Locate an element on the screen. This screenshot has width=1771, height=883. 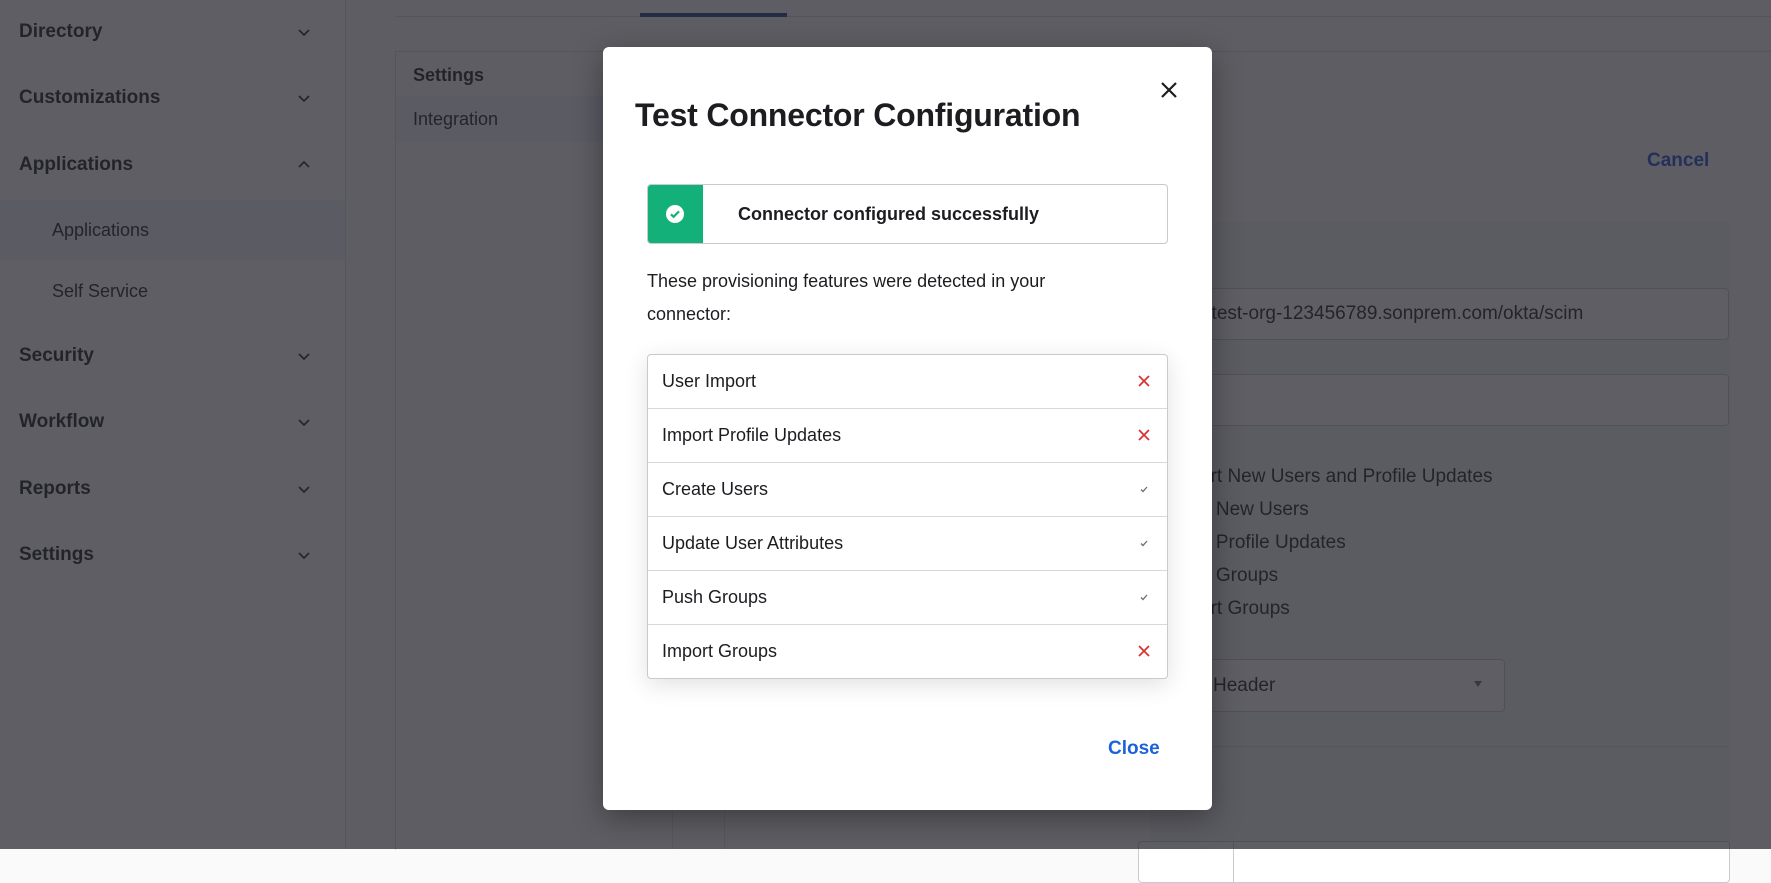
feature-row: Push Groups is located at coordinates (907, 597).